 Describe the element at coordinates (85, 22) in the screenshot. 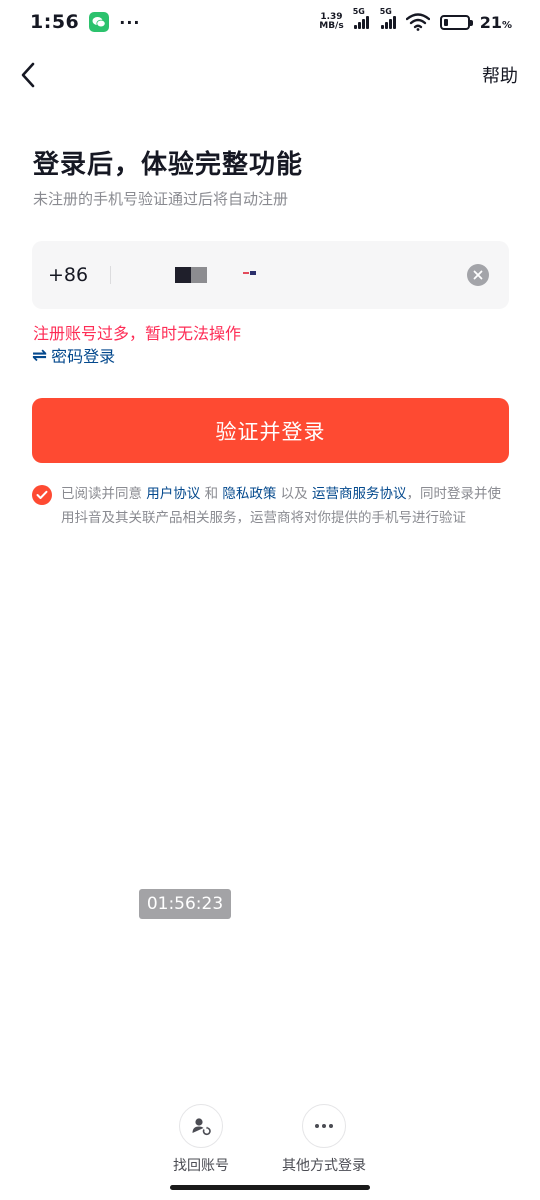

I see `status-left: 1:56 ···` at that location.